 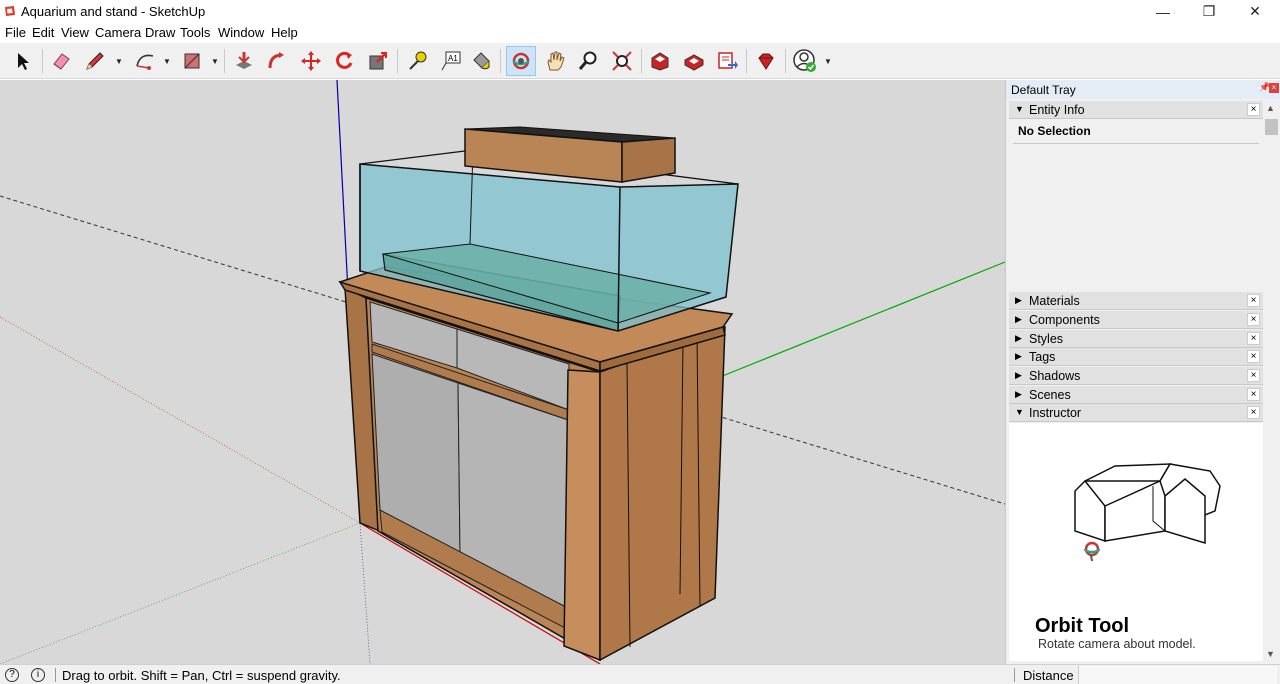 I want to click on sketchup-logo-icon, so click(x=10, y=11).